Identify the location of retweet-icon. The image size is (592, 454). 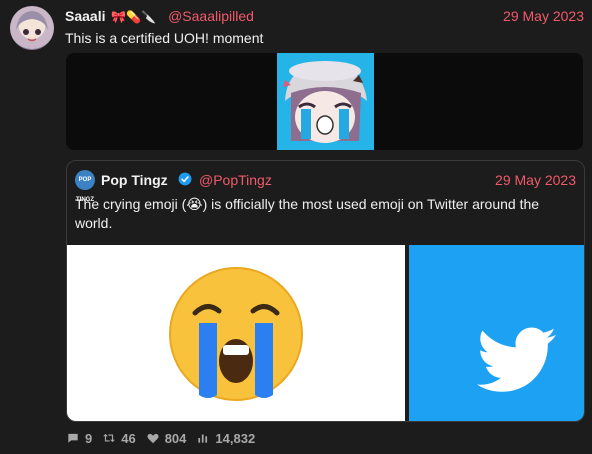
(109, 438).